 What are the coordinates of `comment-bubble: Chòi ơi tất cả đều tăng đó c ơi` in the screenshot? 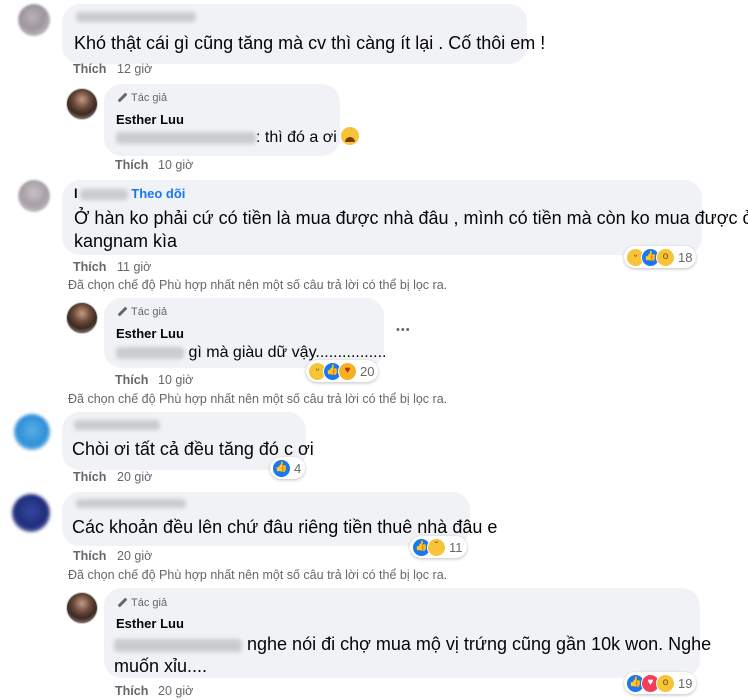 It's located at (188, 441).